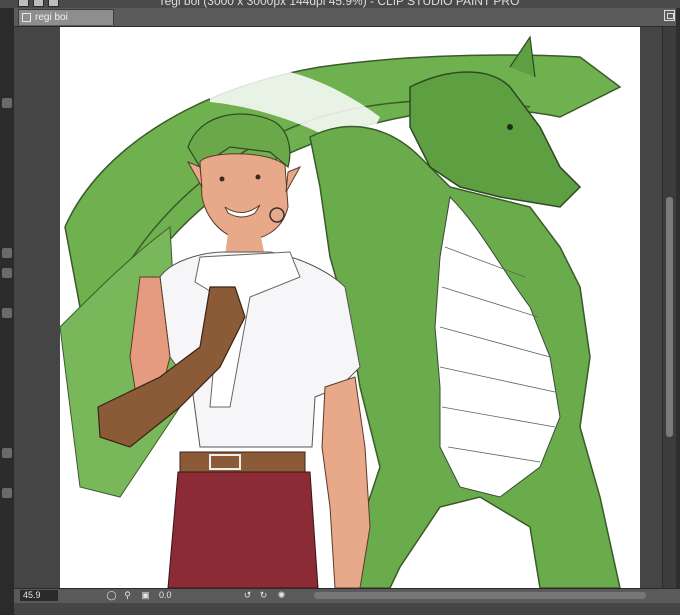 The width and height of the screenshot is (680, 615). Describe the element at coordinates (281, 595) in the screenshot. I see `reset-rotation-icon: ✺` at that location.